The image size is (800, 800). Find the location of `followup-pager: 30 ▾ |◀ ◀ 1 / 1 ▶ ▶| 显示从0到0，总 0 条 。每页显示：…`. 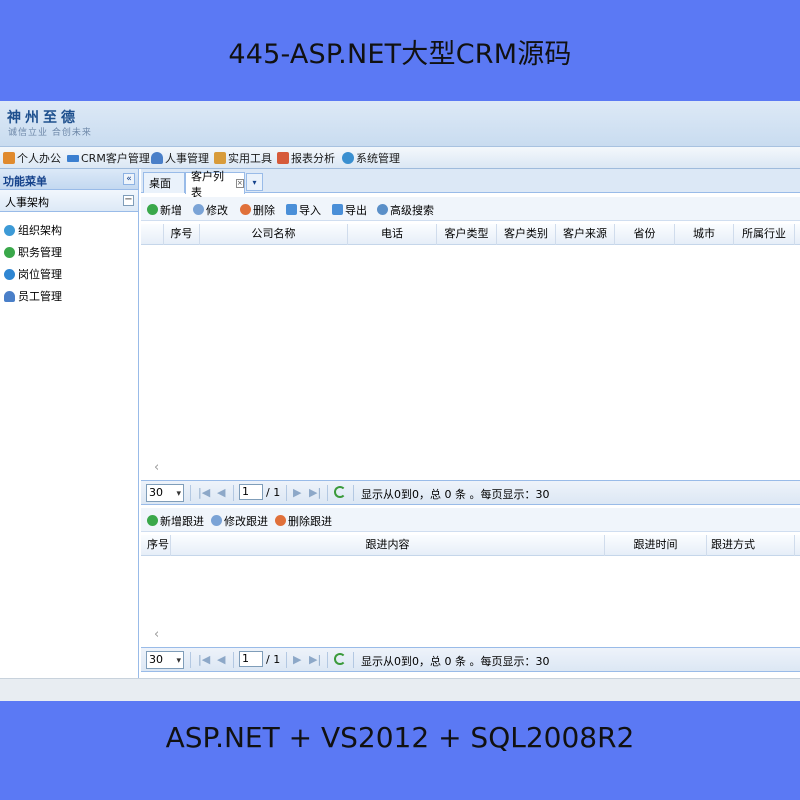

followup-pager: 30 ▾ |◀ ◀ 1 / 1 ▶ ▶| 显示从0到0，总 0 条 。每页显示：… is located at coordinates (470, 659).